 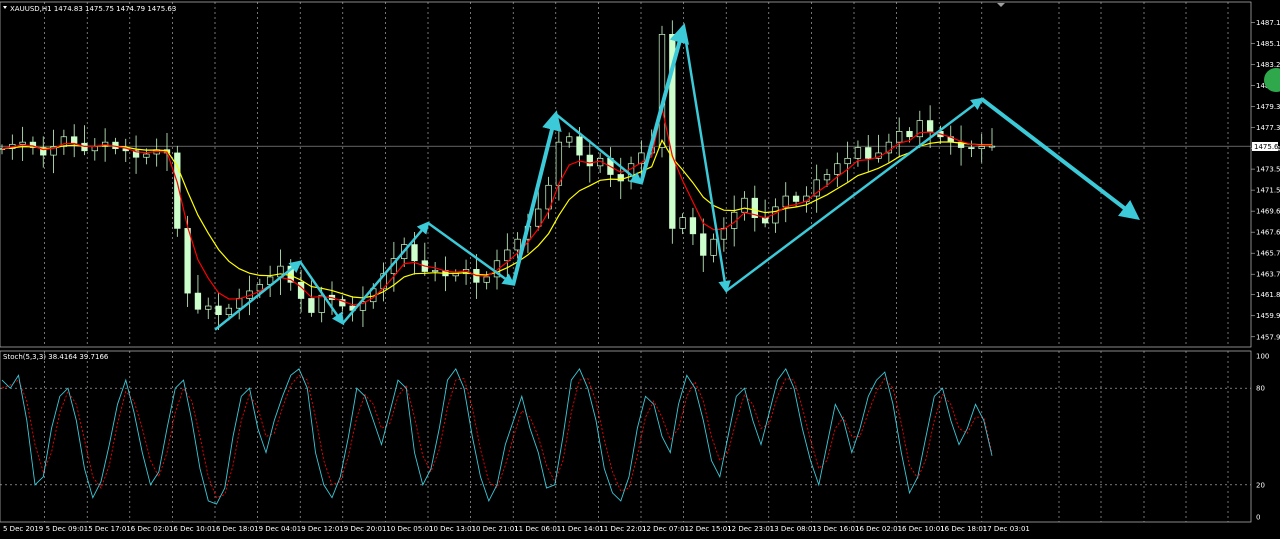 What do you see at coordinates (1268, 44) in the screenshot?
I see `y-tick-label: 1485.15` at bounding box center [1268, 44].